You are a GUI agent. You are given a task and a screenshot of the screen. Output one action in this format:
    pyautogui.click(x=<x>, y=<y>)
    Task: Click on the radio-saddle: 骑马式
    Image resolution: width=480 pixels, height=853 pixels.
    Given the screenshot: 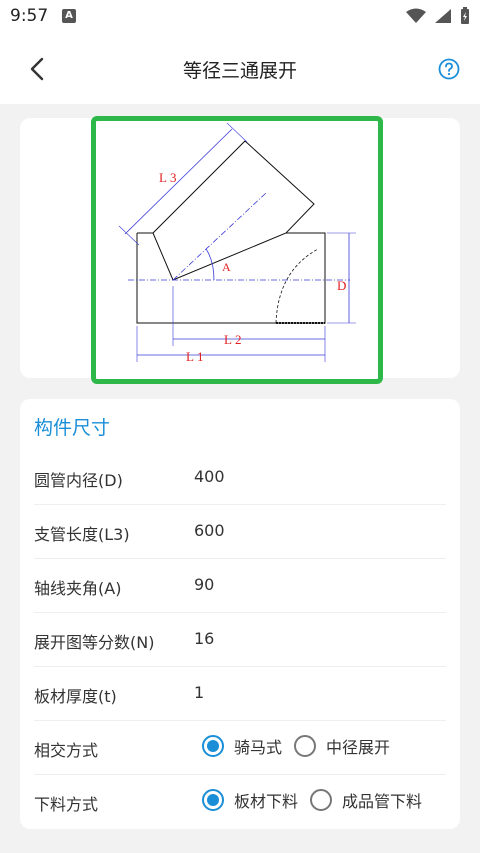 What is the action you would take?
    pyautogui.click(x=242, y=746)
    